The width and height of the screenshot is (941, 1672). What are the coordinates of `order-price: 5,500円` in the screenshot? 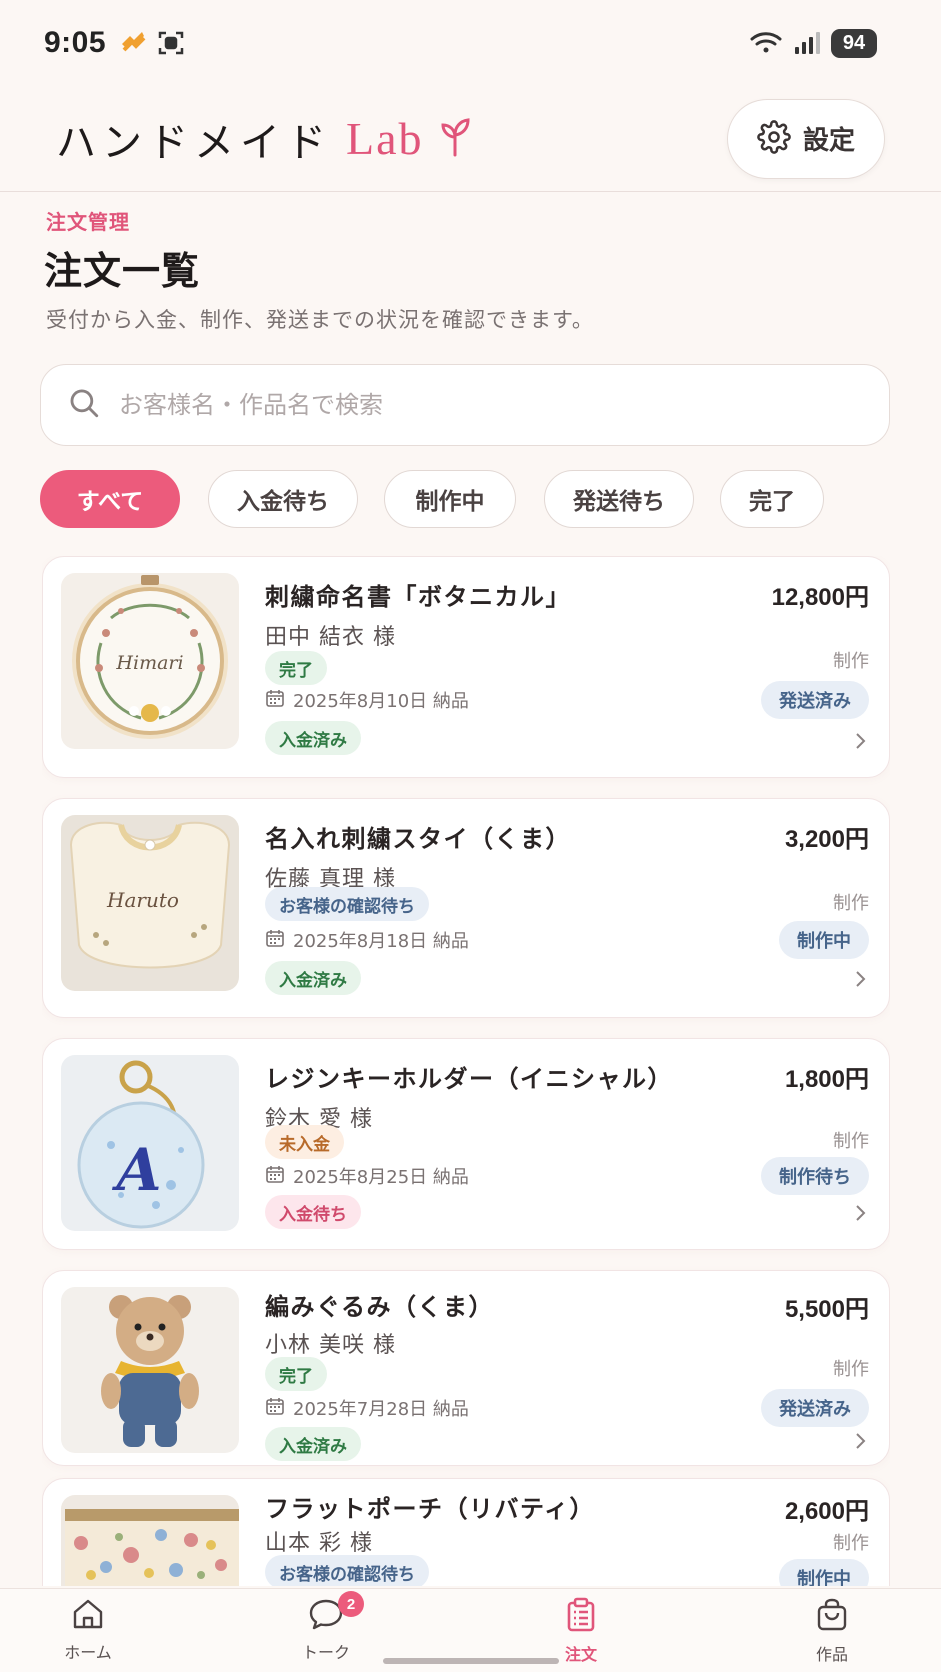 It's located at (826, 1309).